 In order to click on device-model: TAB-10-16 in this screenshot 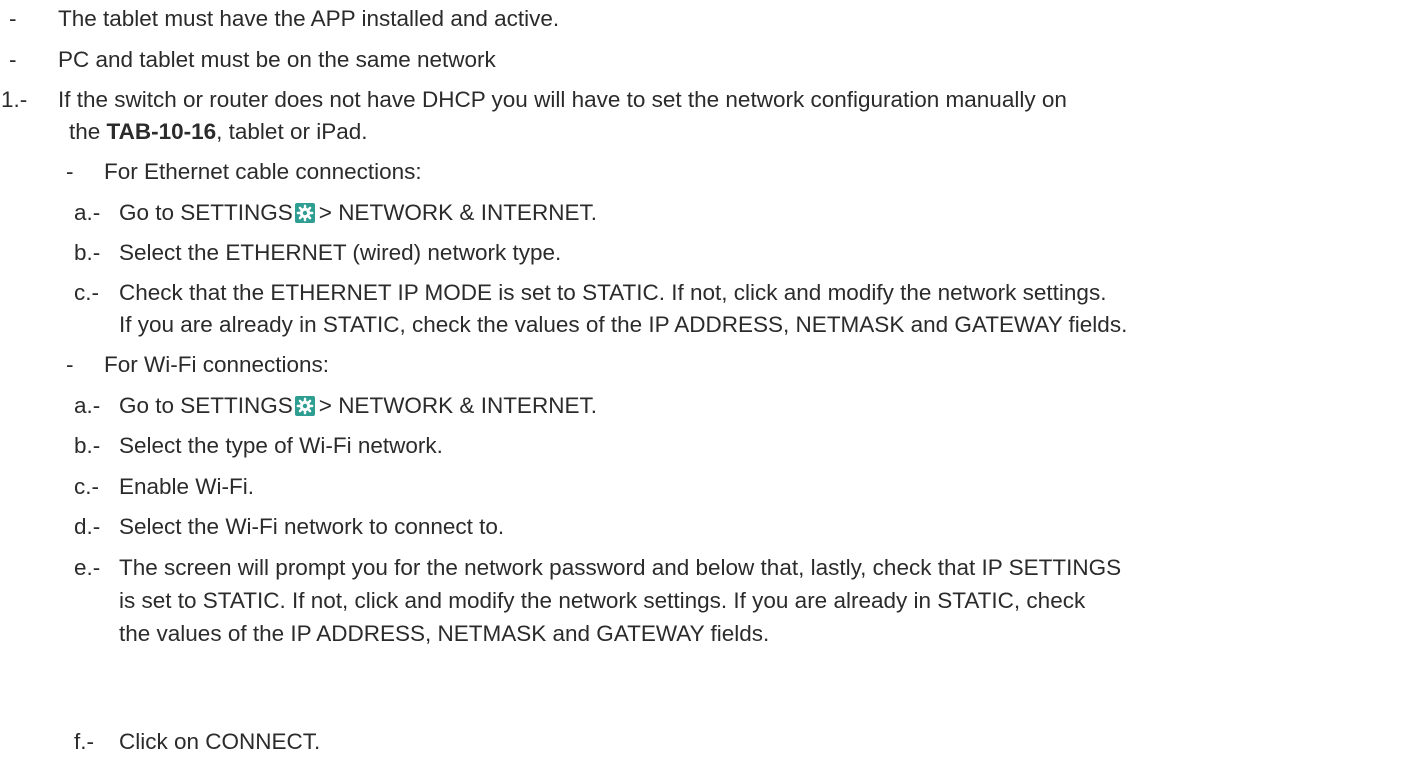, I will do `click(161, 131)`.